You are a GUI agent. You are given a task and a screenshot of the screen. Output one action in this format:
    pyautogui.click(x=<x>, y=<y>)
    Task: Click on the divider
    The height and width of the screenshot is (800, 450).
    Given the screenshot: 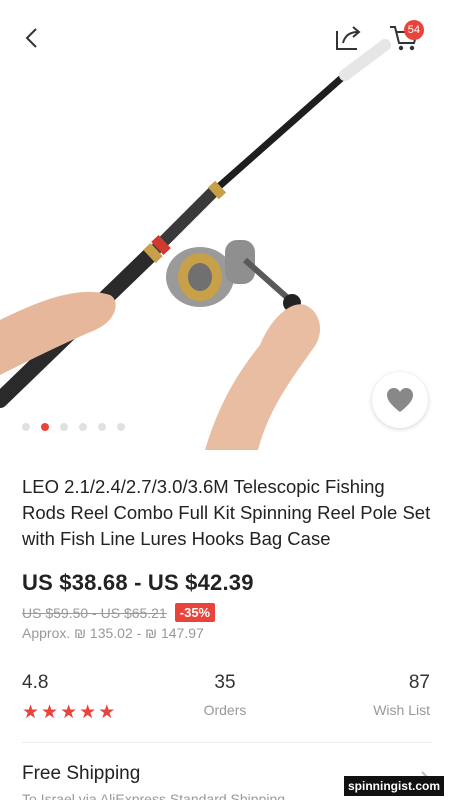 What is the action you would take?
    pyautogui.click(x=227, y=742)
    